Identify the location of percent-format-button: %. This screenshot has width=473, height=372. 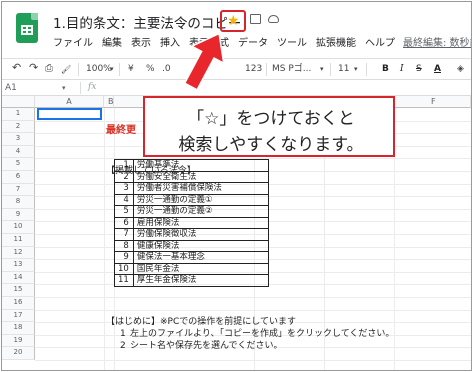
(150, 69).